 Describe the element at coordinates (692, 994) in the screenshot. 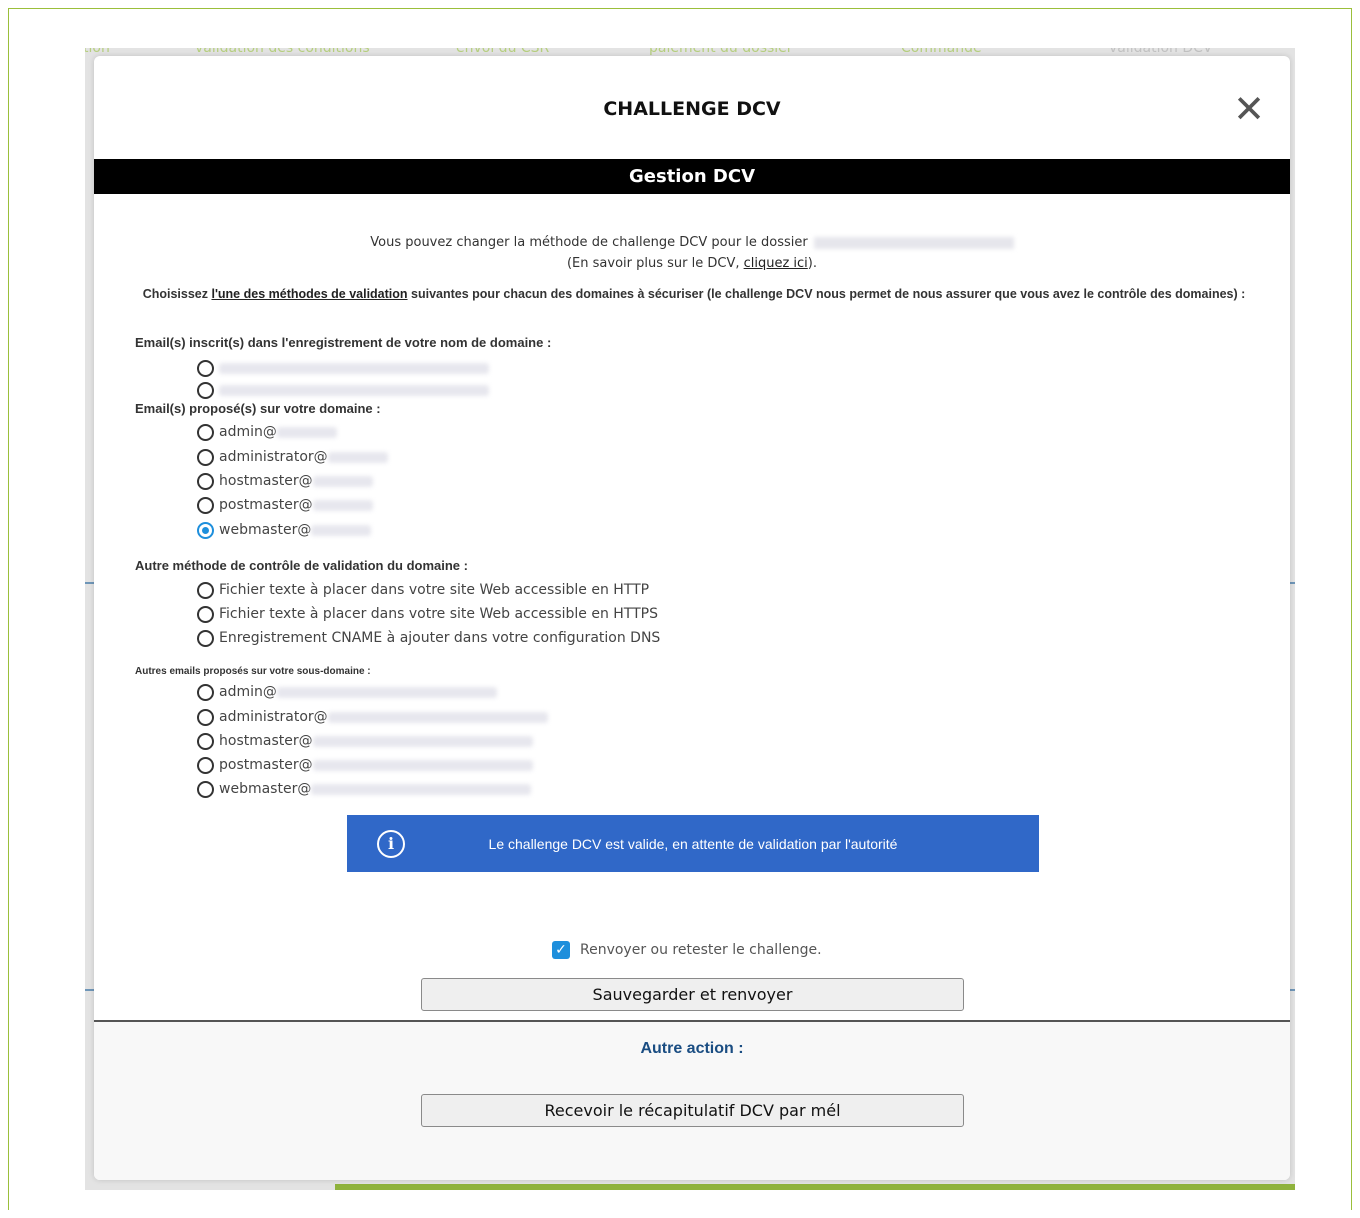

I see `save-and-resend-button: Sauvegarder et renvoyer` at that location.